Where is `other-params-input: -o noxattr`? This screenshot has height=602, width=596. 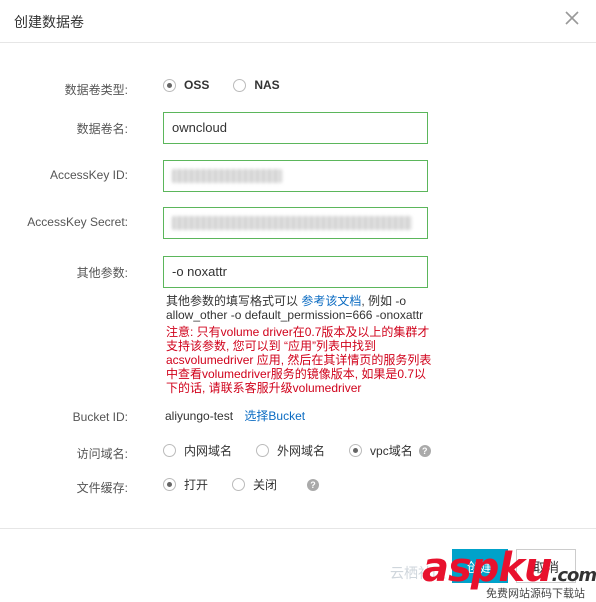 other-params-input: -o noxattr is located at coordinates (295, 272).